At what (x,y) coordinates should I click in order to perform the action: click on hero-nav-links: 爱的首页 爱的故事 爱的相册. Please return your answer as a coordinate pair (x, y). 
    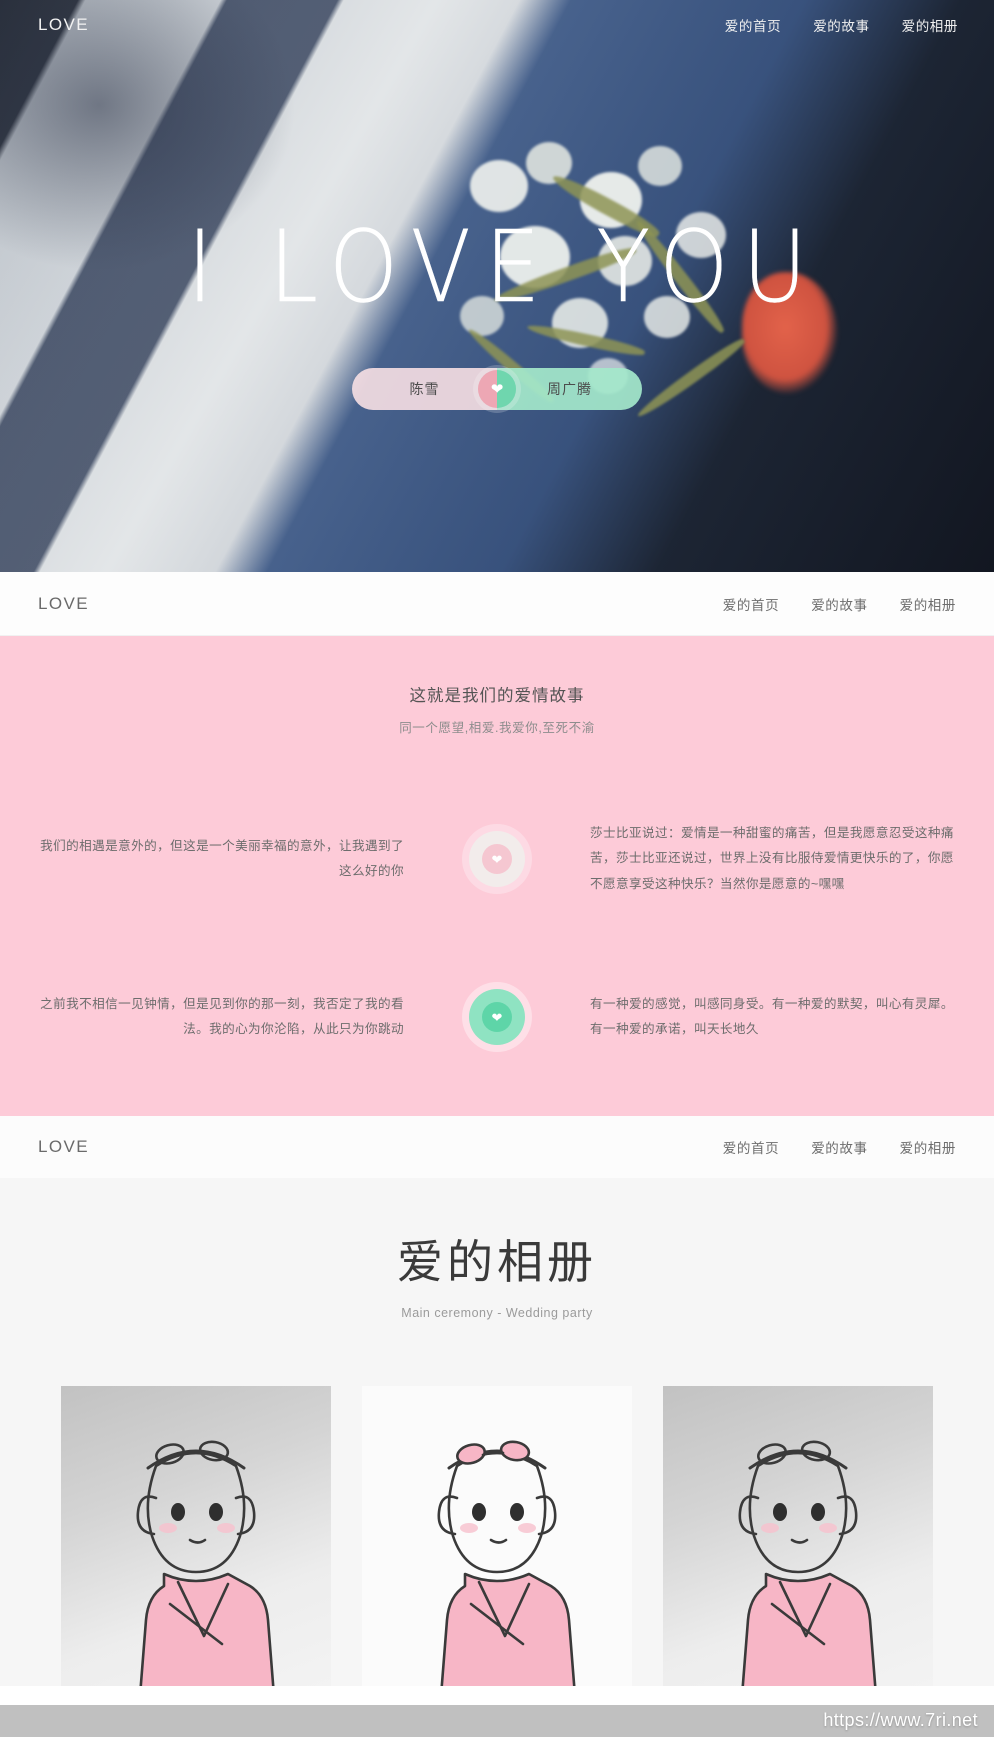
    Looking at the image, I should click on (841, 25).